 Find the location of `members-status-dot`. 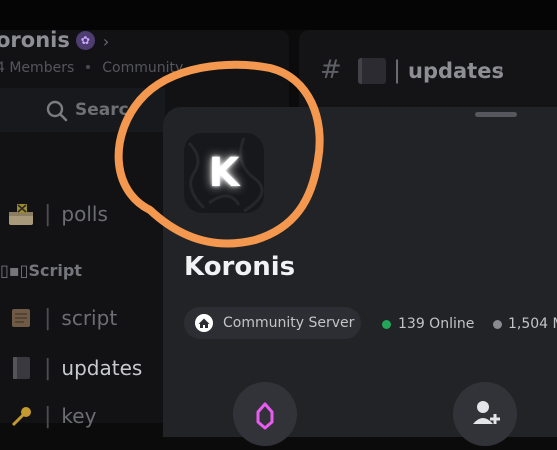

members-status-dot is located at coordinates (497, 324).